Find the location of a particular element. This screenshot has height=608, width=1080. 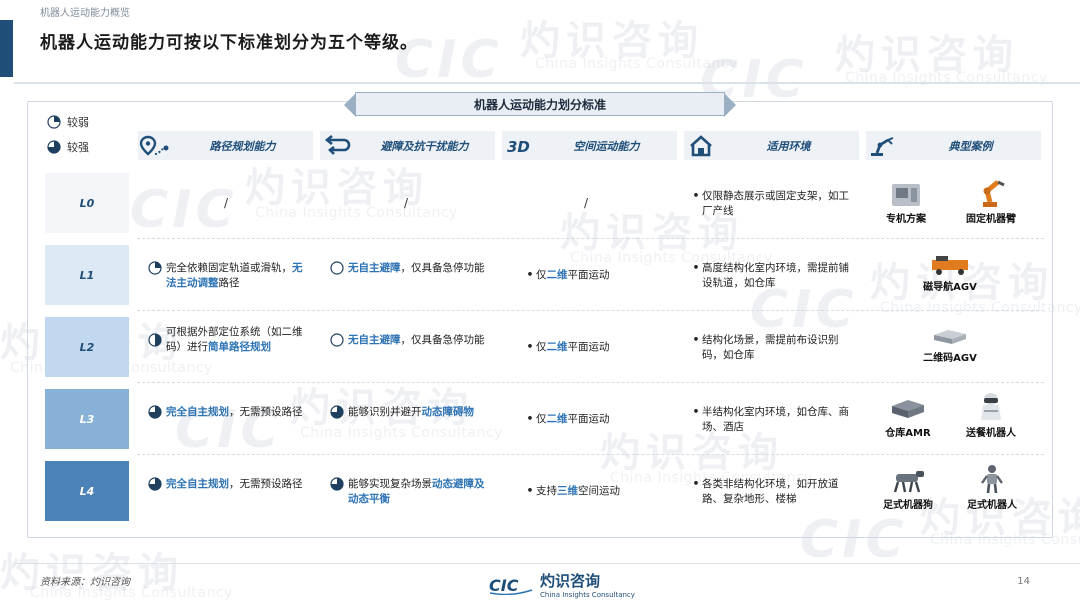

text-segment: 空间运动 is located at coordinates (599, 491).